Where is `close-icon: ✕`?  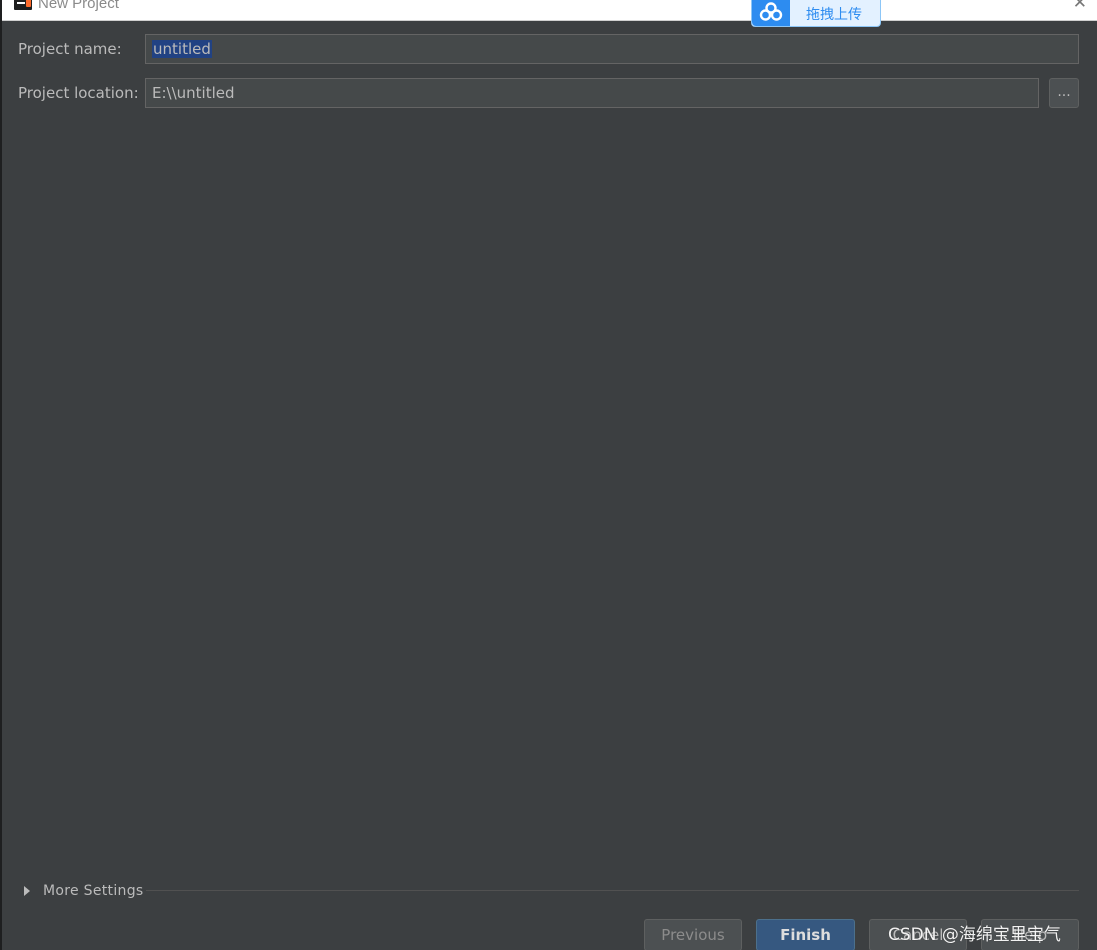
close-icon: ✕ is located at coordinates (1080, 6).